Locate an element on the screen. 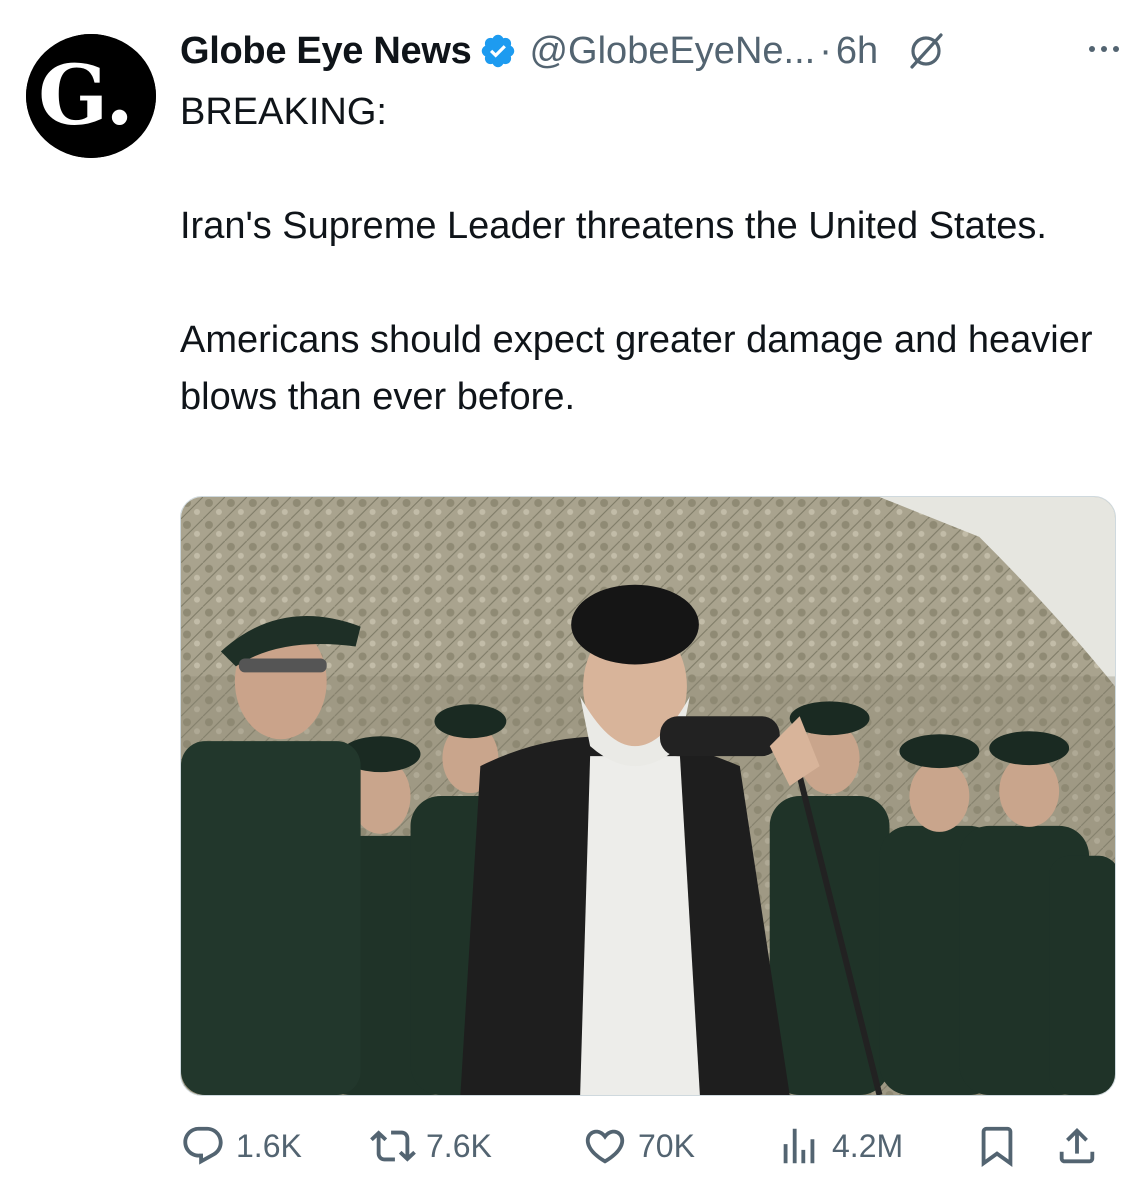 The image size is (1144, 1200). action-bar: 1.6K 7.6K 70K 4.2M is located at coordinates (648, 1146).